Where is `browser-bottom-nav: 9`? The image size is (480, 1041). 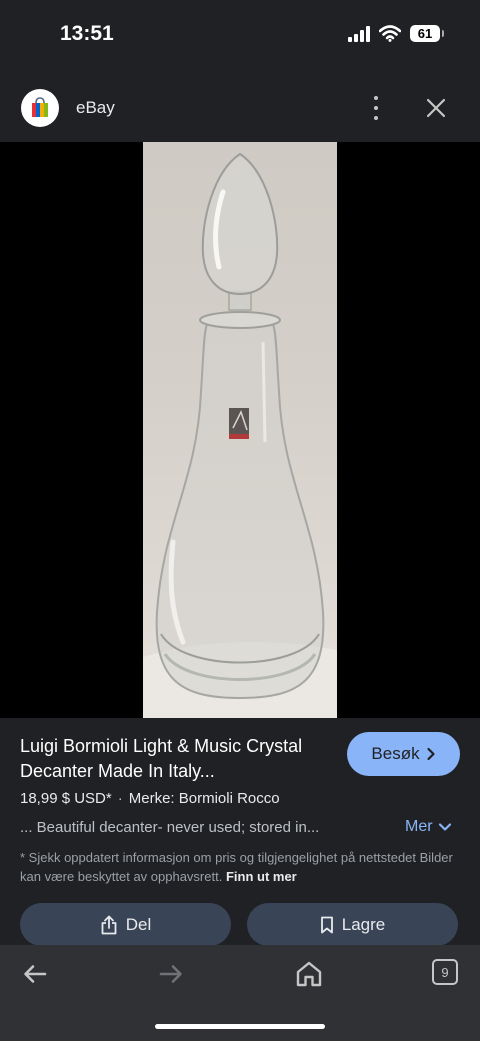
browser-bottom-nav: 9 is located at coordinates (240, 993).